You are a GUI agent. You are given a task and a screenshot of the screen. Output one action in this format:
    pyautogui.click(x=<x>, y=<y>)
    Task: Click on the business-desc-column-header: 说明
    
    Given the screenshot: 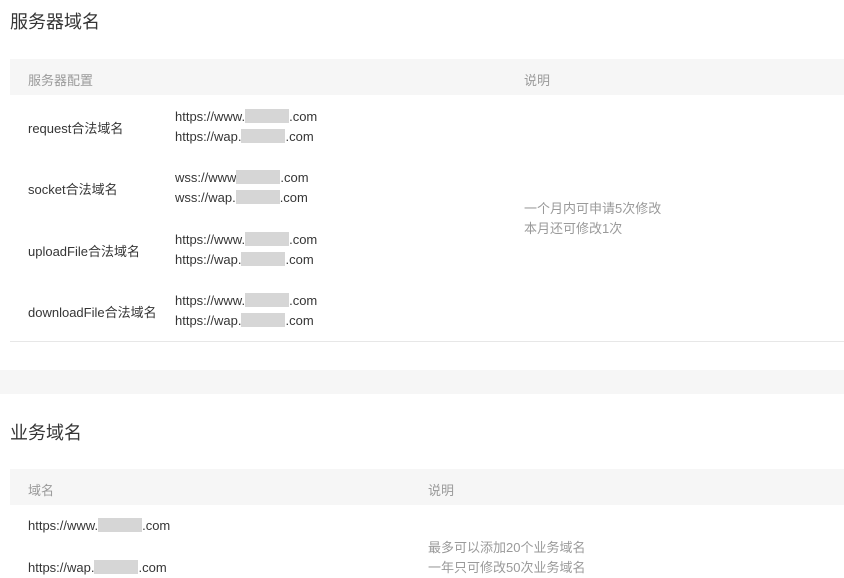 What is the action you would take?
    pyautogui.click(x=441, y=490)
    